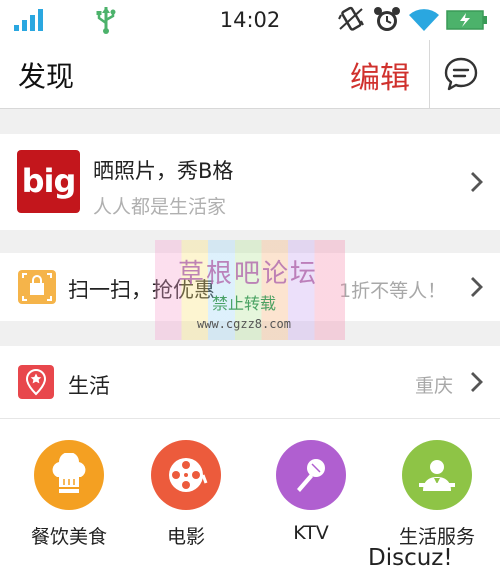 The width and height of the screenshot is (500, 580). What do you see at coordinates (434, 384) in the screenshot?
I see `city-label: 重庆` at bounding box center [434, 384].